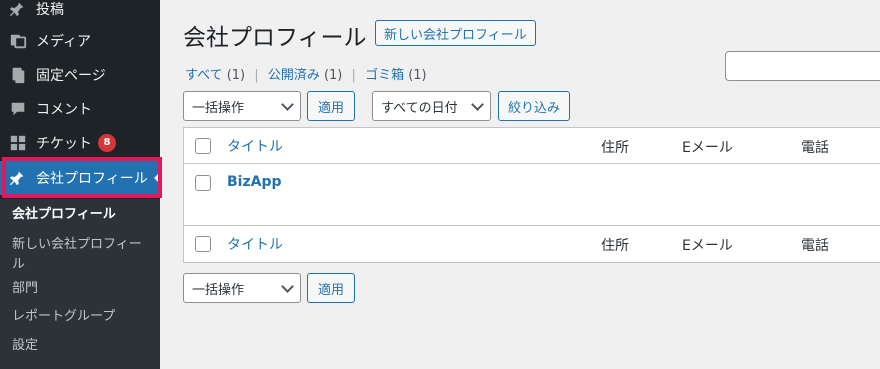 Image resolution: width=880 pixels, height=369 pixels. Describe the element at coordinates (532, 244) in the screenshot. I see `table-footer-row: タイトル 住所 Eメール 電話` at that location.